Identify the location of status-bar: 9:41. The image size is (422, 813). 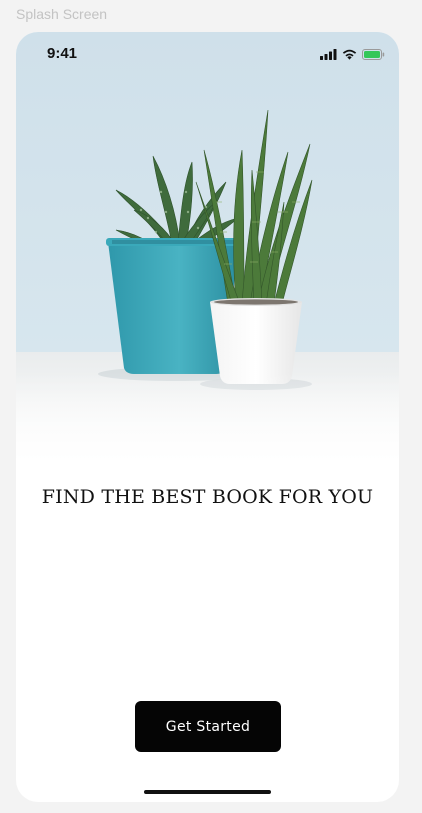
(207, 54).